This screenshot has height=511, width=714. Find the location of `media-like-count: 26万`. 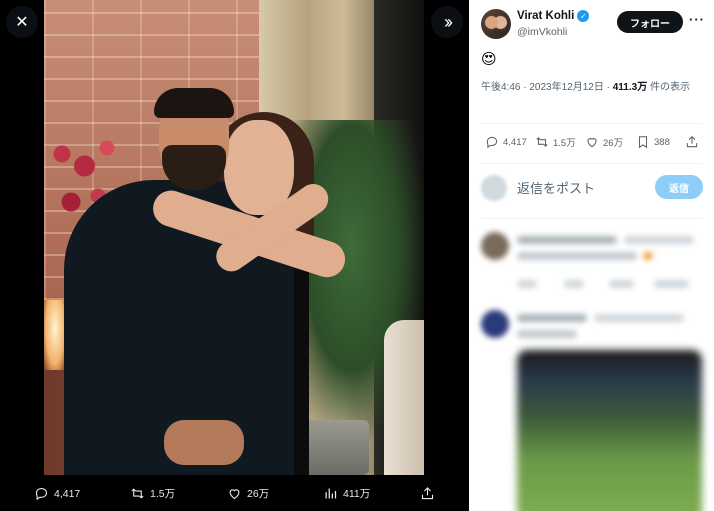

media-like-count: 26万 is located at coordinates (258, 494).